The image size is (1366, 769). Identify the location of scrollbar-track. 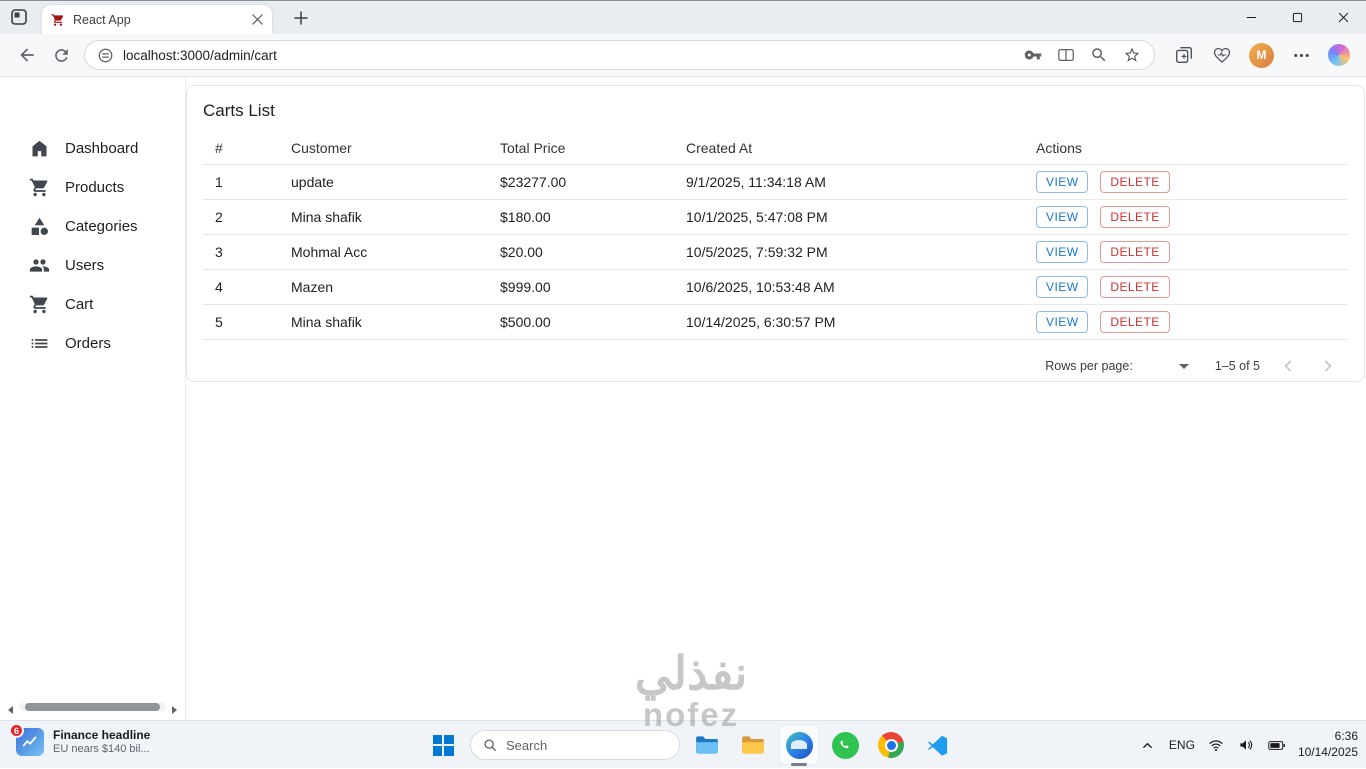
(92, 707).